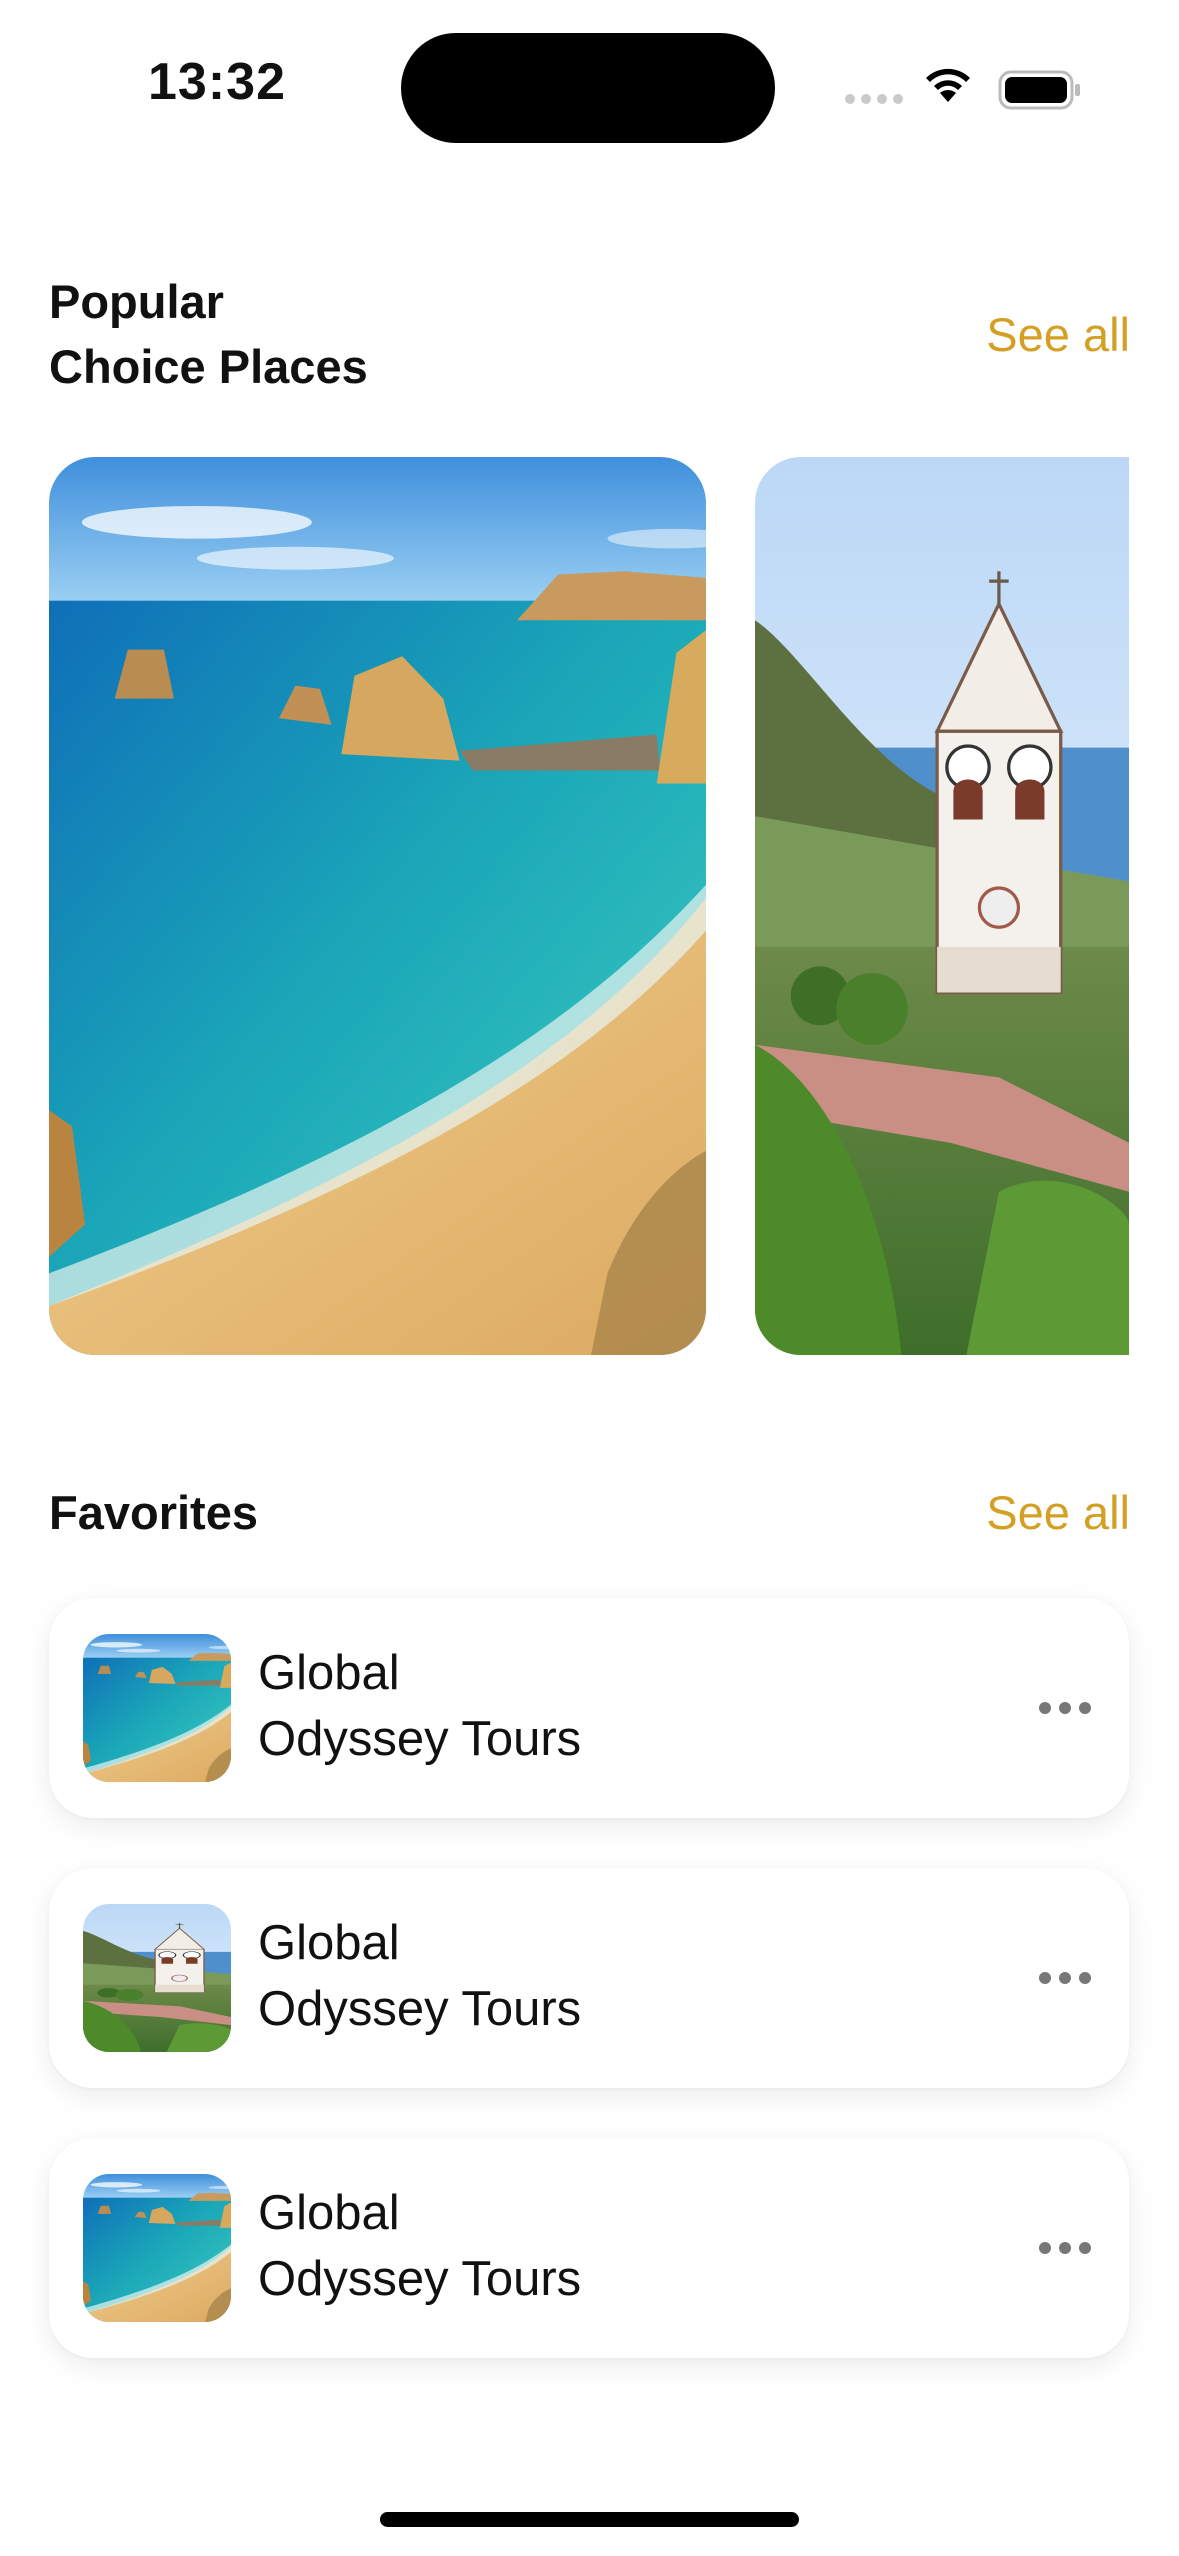  Describe the element at coordinates (948, 85) in the screenshot. I see `wifi-icon` at that location.